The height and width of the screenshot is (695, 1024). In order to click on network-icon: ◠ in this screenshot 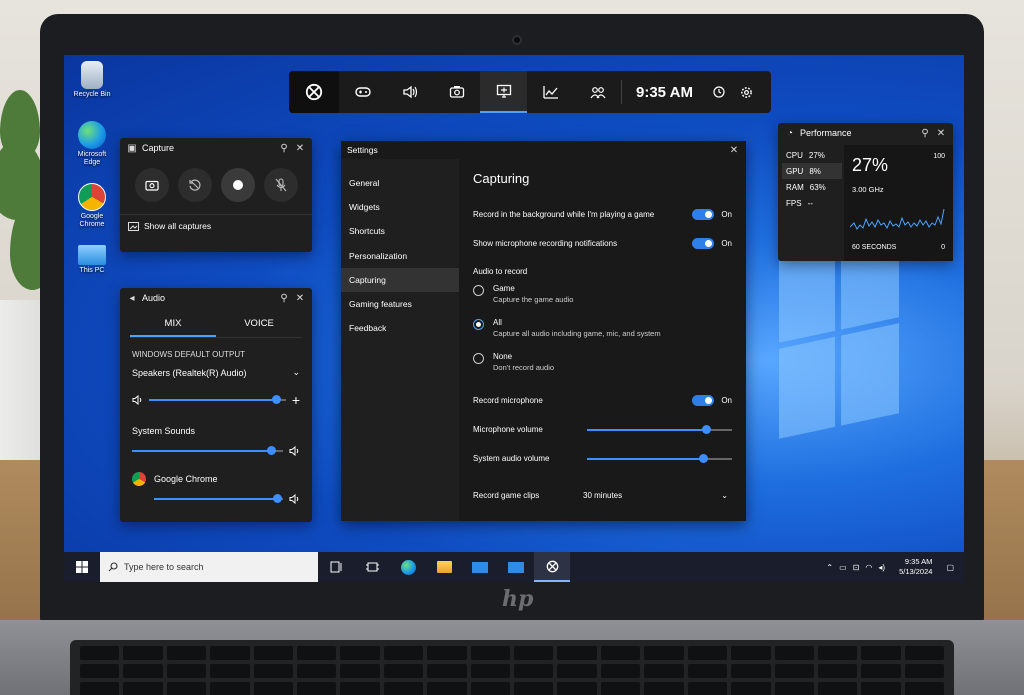, I will do `click(868, 567)`.